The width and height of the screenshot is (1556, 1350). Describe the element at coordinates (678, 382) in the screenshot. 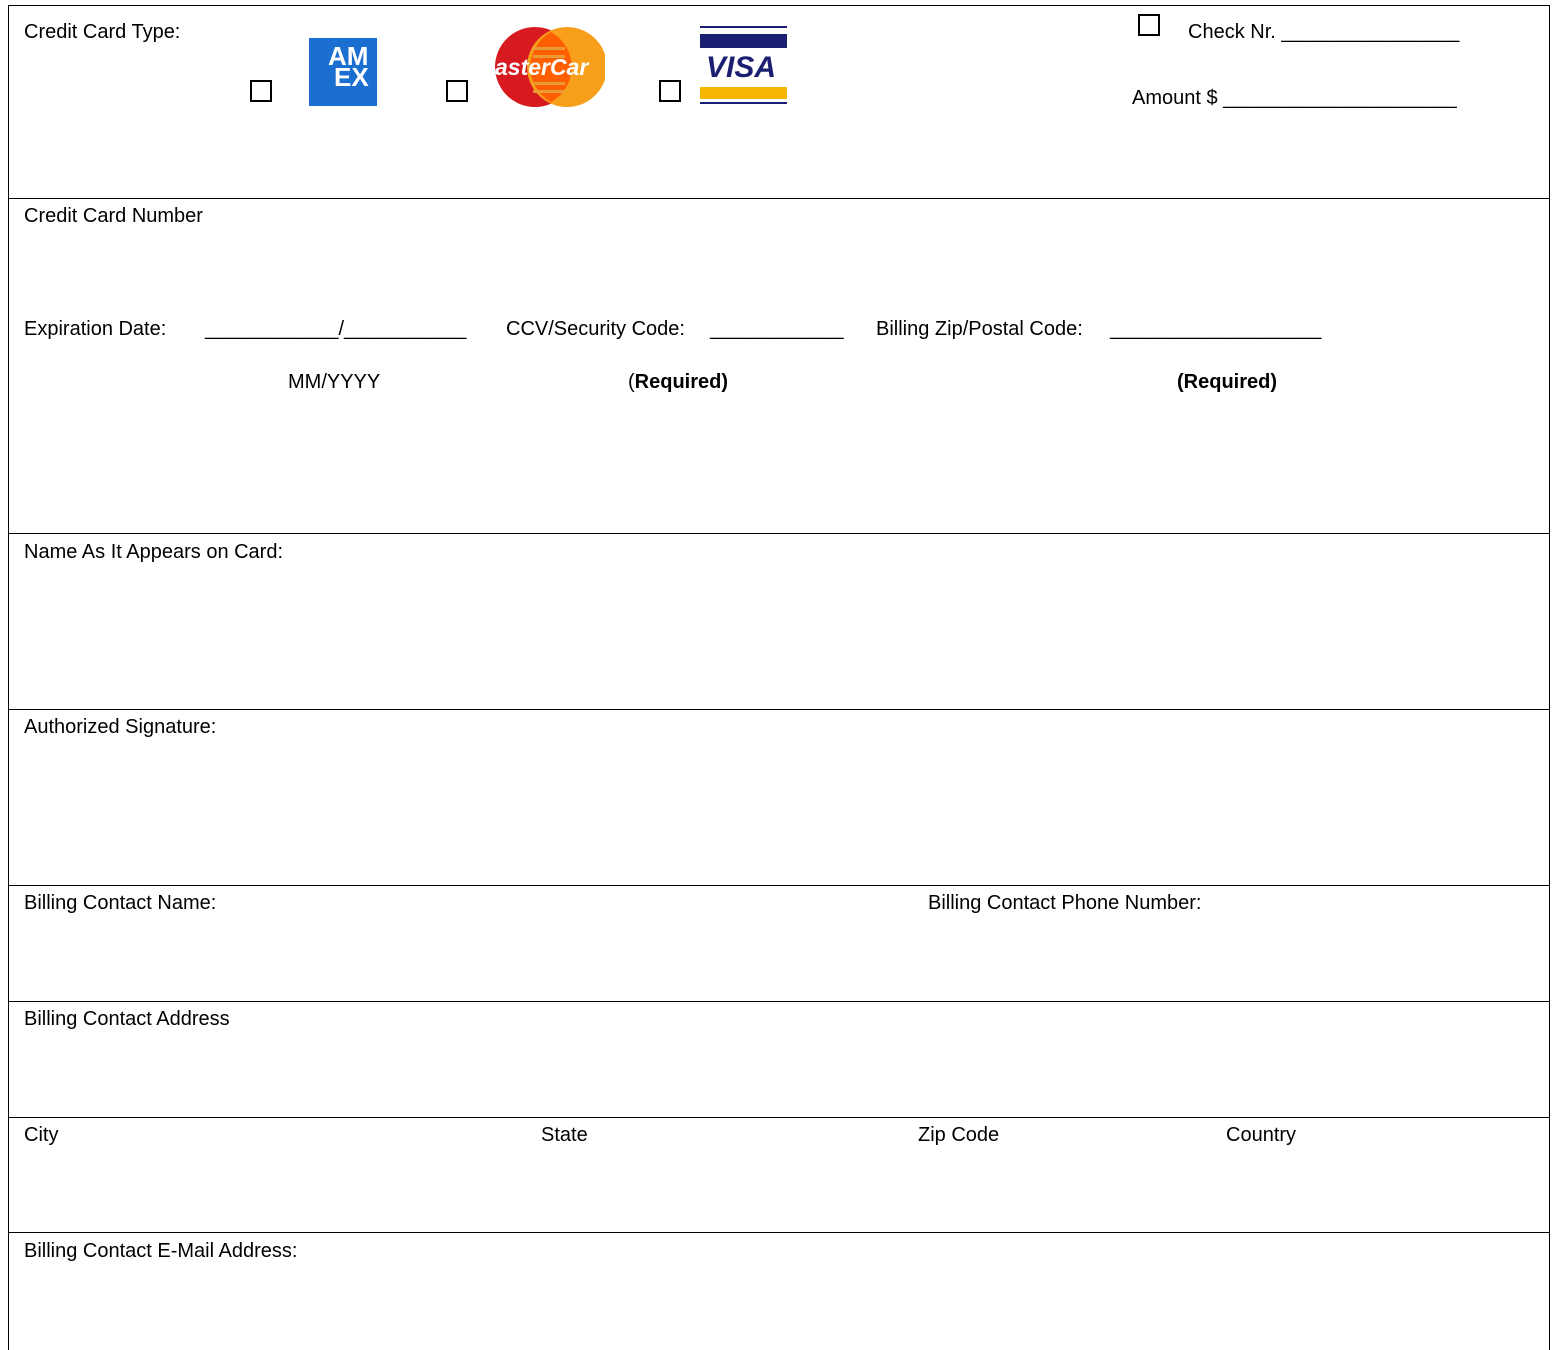

I see `ccv-required-note: (Required)` at that location.